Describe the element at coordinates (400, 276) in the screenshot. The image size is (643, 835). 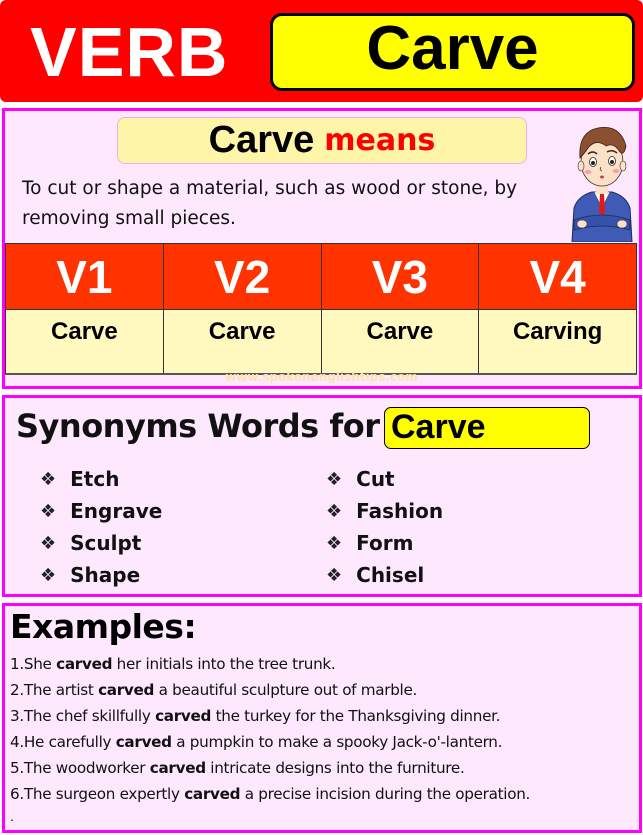
I see `form-header-v3: V3` at that location.